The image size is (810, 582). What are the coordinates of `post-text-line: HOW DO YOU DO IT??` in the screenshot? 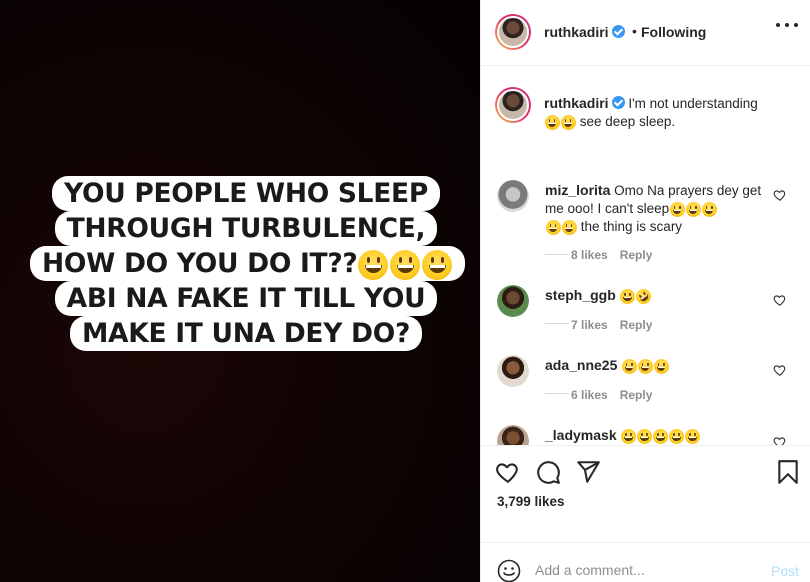 It's located at (248, 263).